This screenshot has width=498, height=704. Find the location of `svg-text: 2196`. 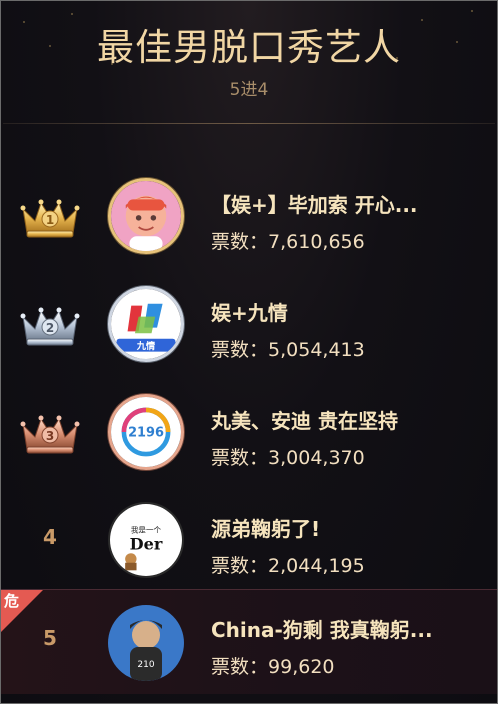

svg-text: 2196 is located at coordinates (146, 433).